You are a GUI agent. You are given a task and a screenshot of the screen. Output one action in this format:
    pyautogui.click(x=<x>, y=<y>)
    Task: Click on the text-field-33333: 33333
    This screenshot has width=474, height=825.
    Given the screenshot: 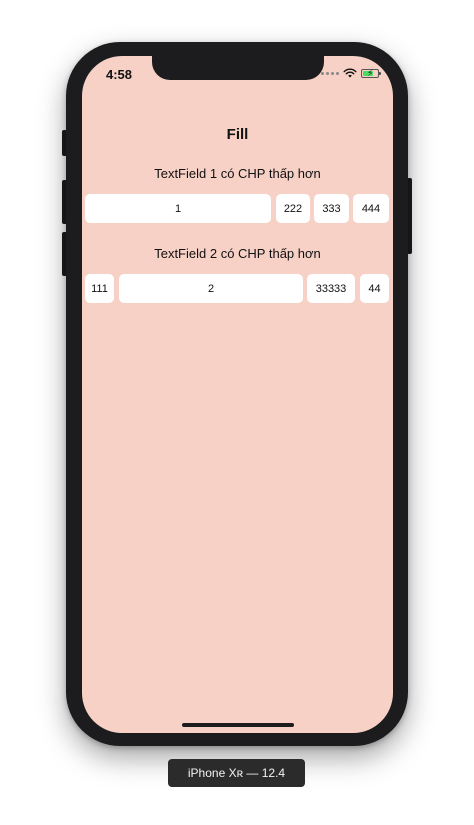 What is the action you would take?
    pyautogui.click(x=331, y=288)
    